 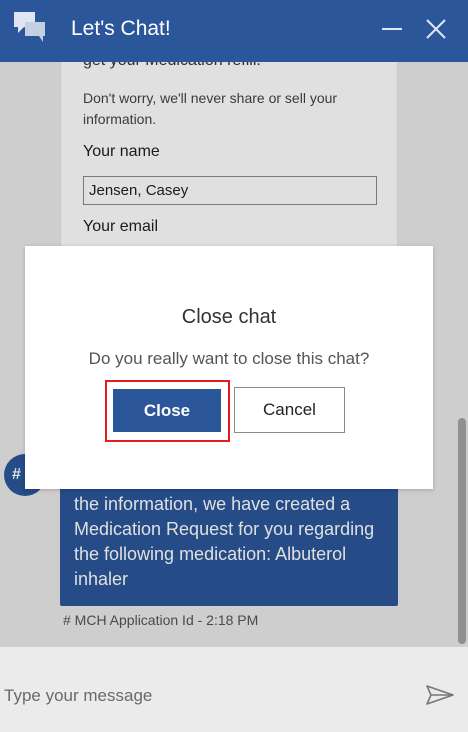 I want to click on chat-title: Let's Chat!, so click(x=121, y=28).